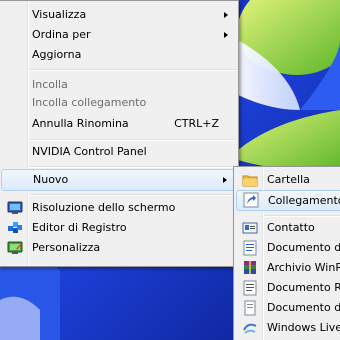 The height and width of the screenshot is (340, 340). I want to click on menu-item-nvidia-control-panel: NVIDIA Control Panel, so click(118, 152).